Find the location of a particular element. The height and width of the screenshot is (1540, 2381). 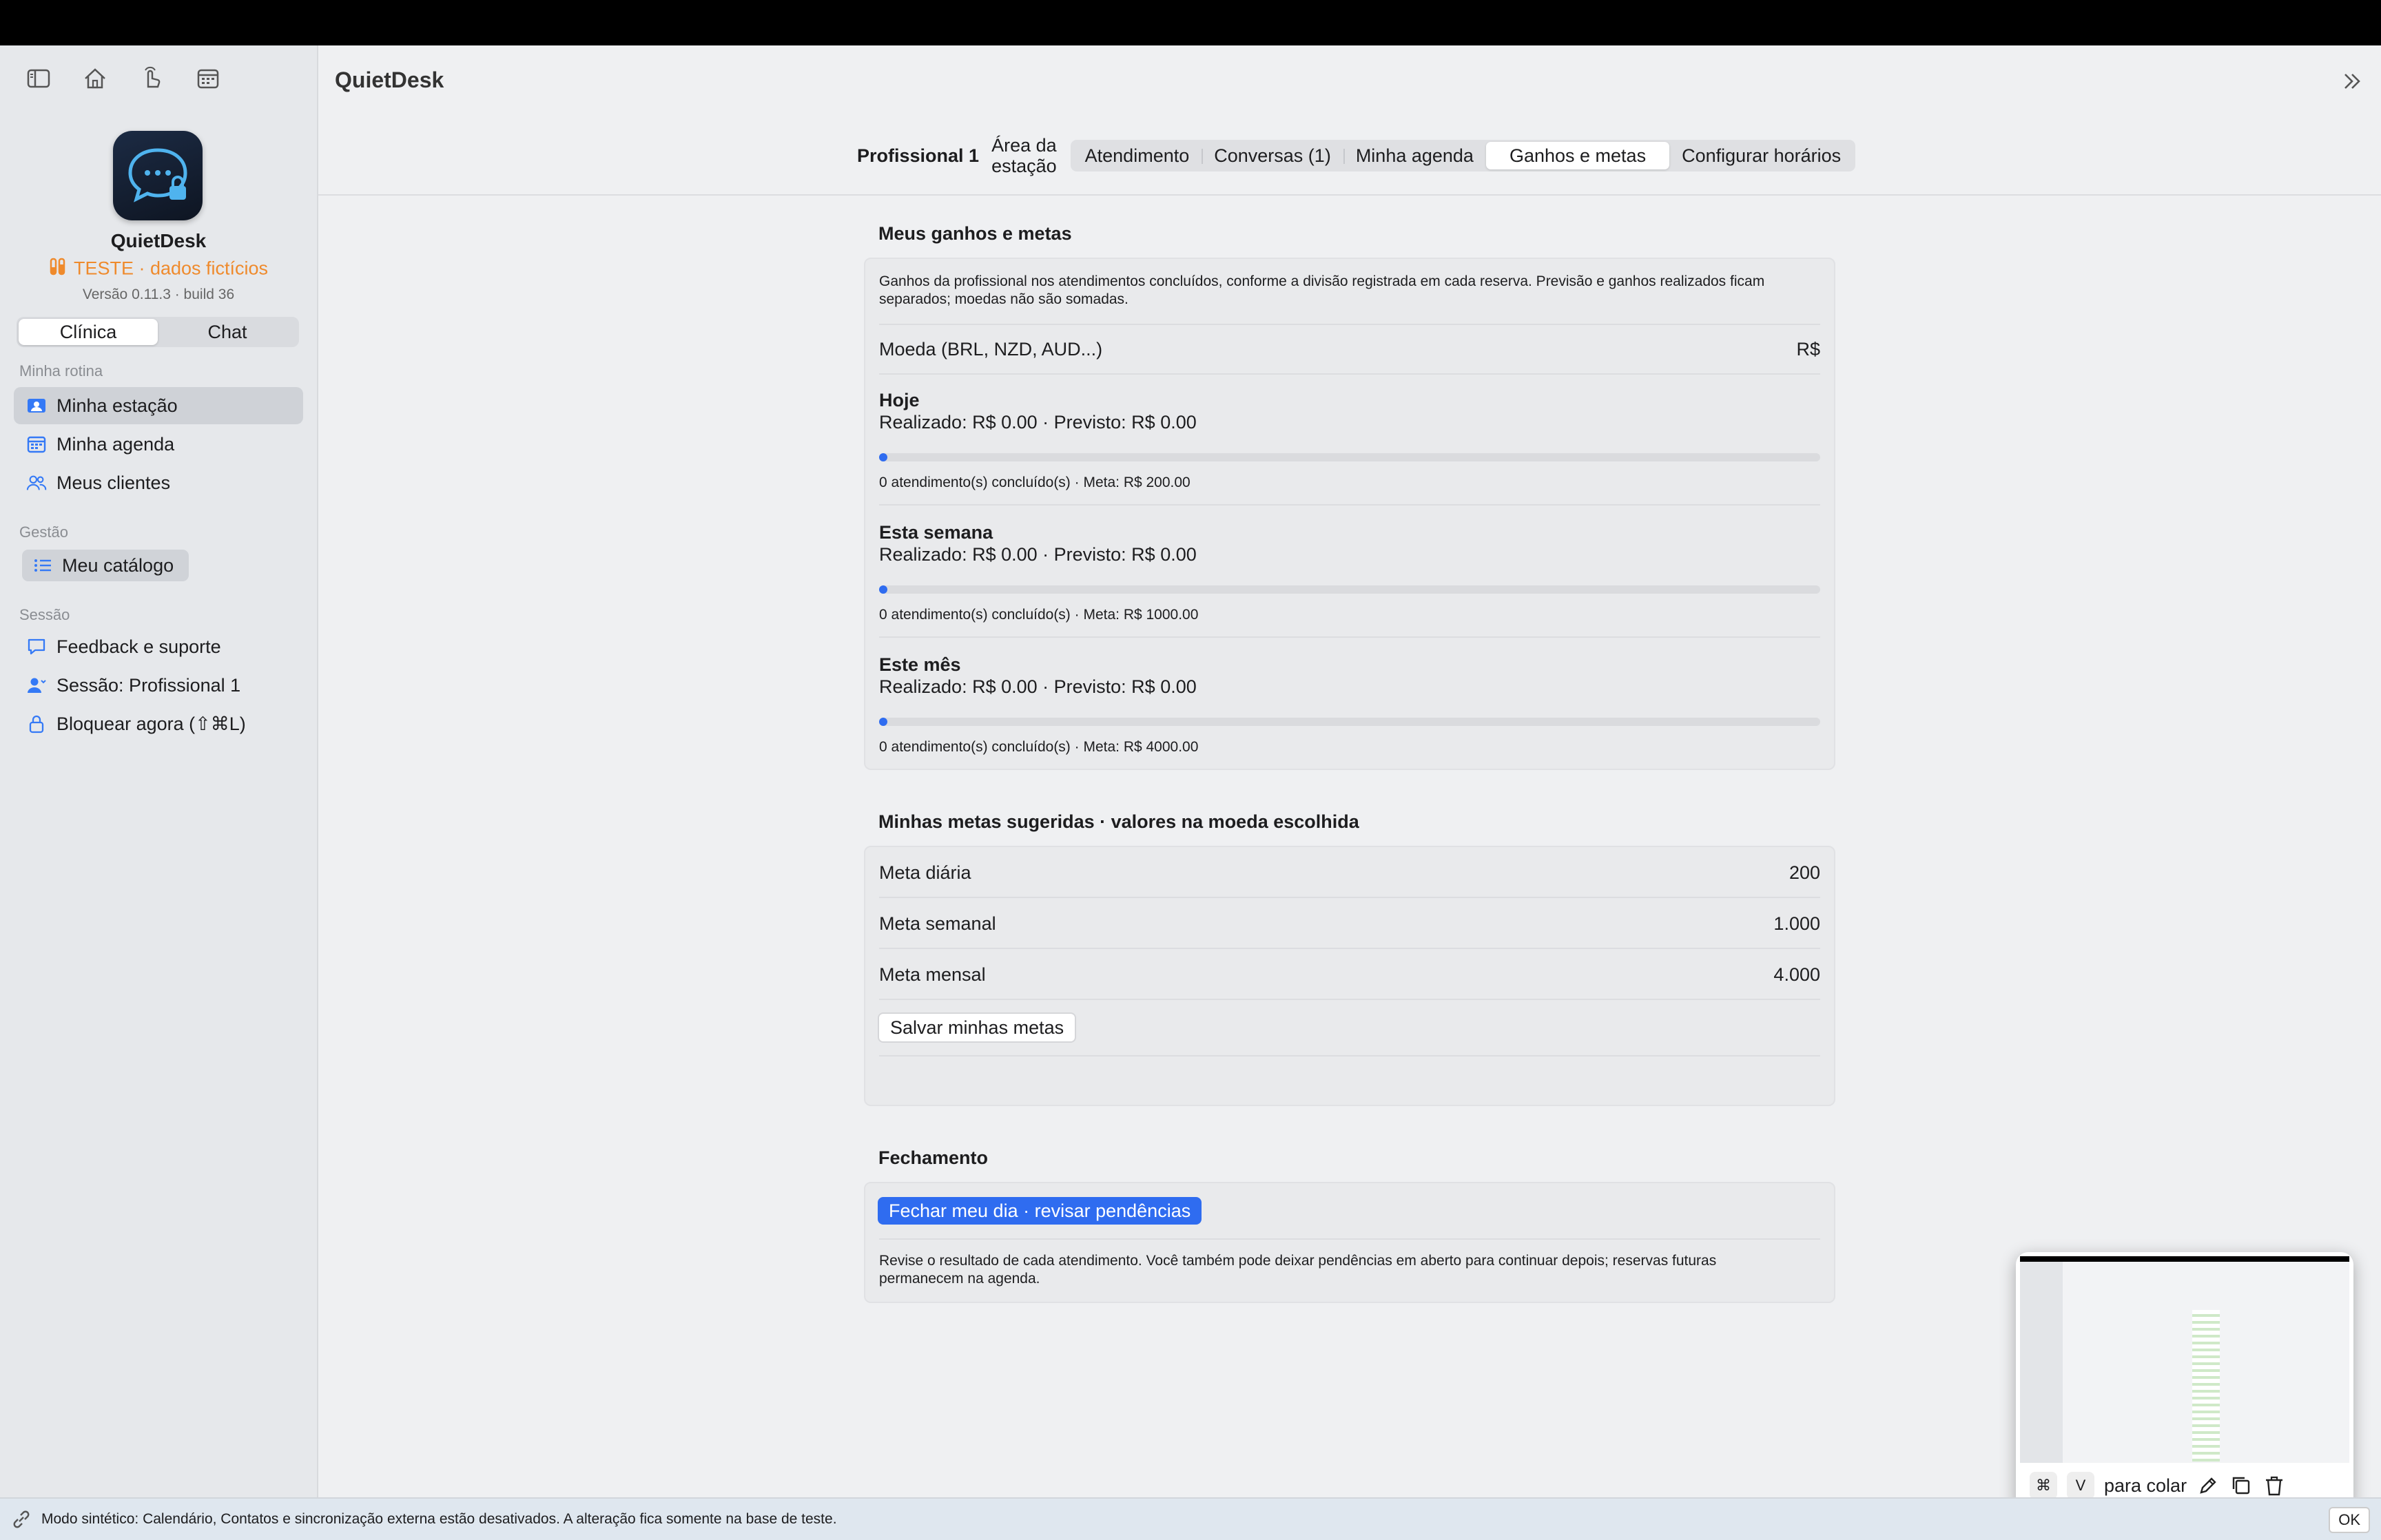

screenshot-preview-popup: ⌘ V para colar is located at coordinates (2184, 1381).